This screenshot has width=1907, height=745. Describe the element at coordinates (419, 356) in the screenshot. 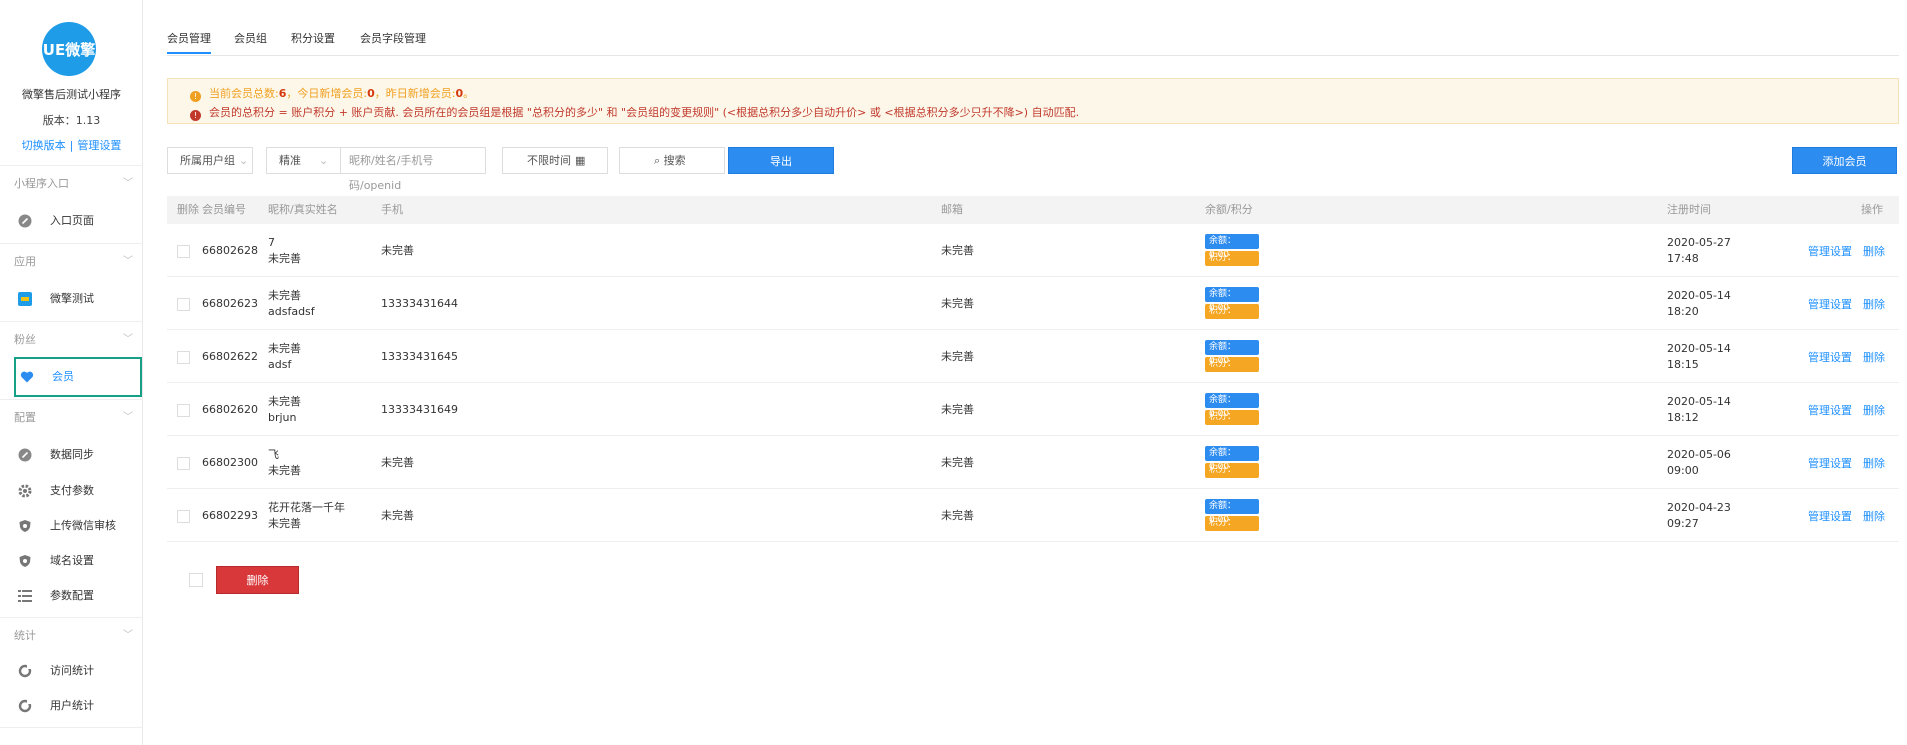

I see `phone: 13333431645` at that location.